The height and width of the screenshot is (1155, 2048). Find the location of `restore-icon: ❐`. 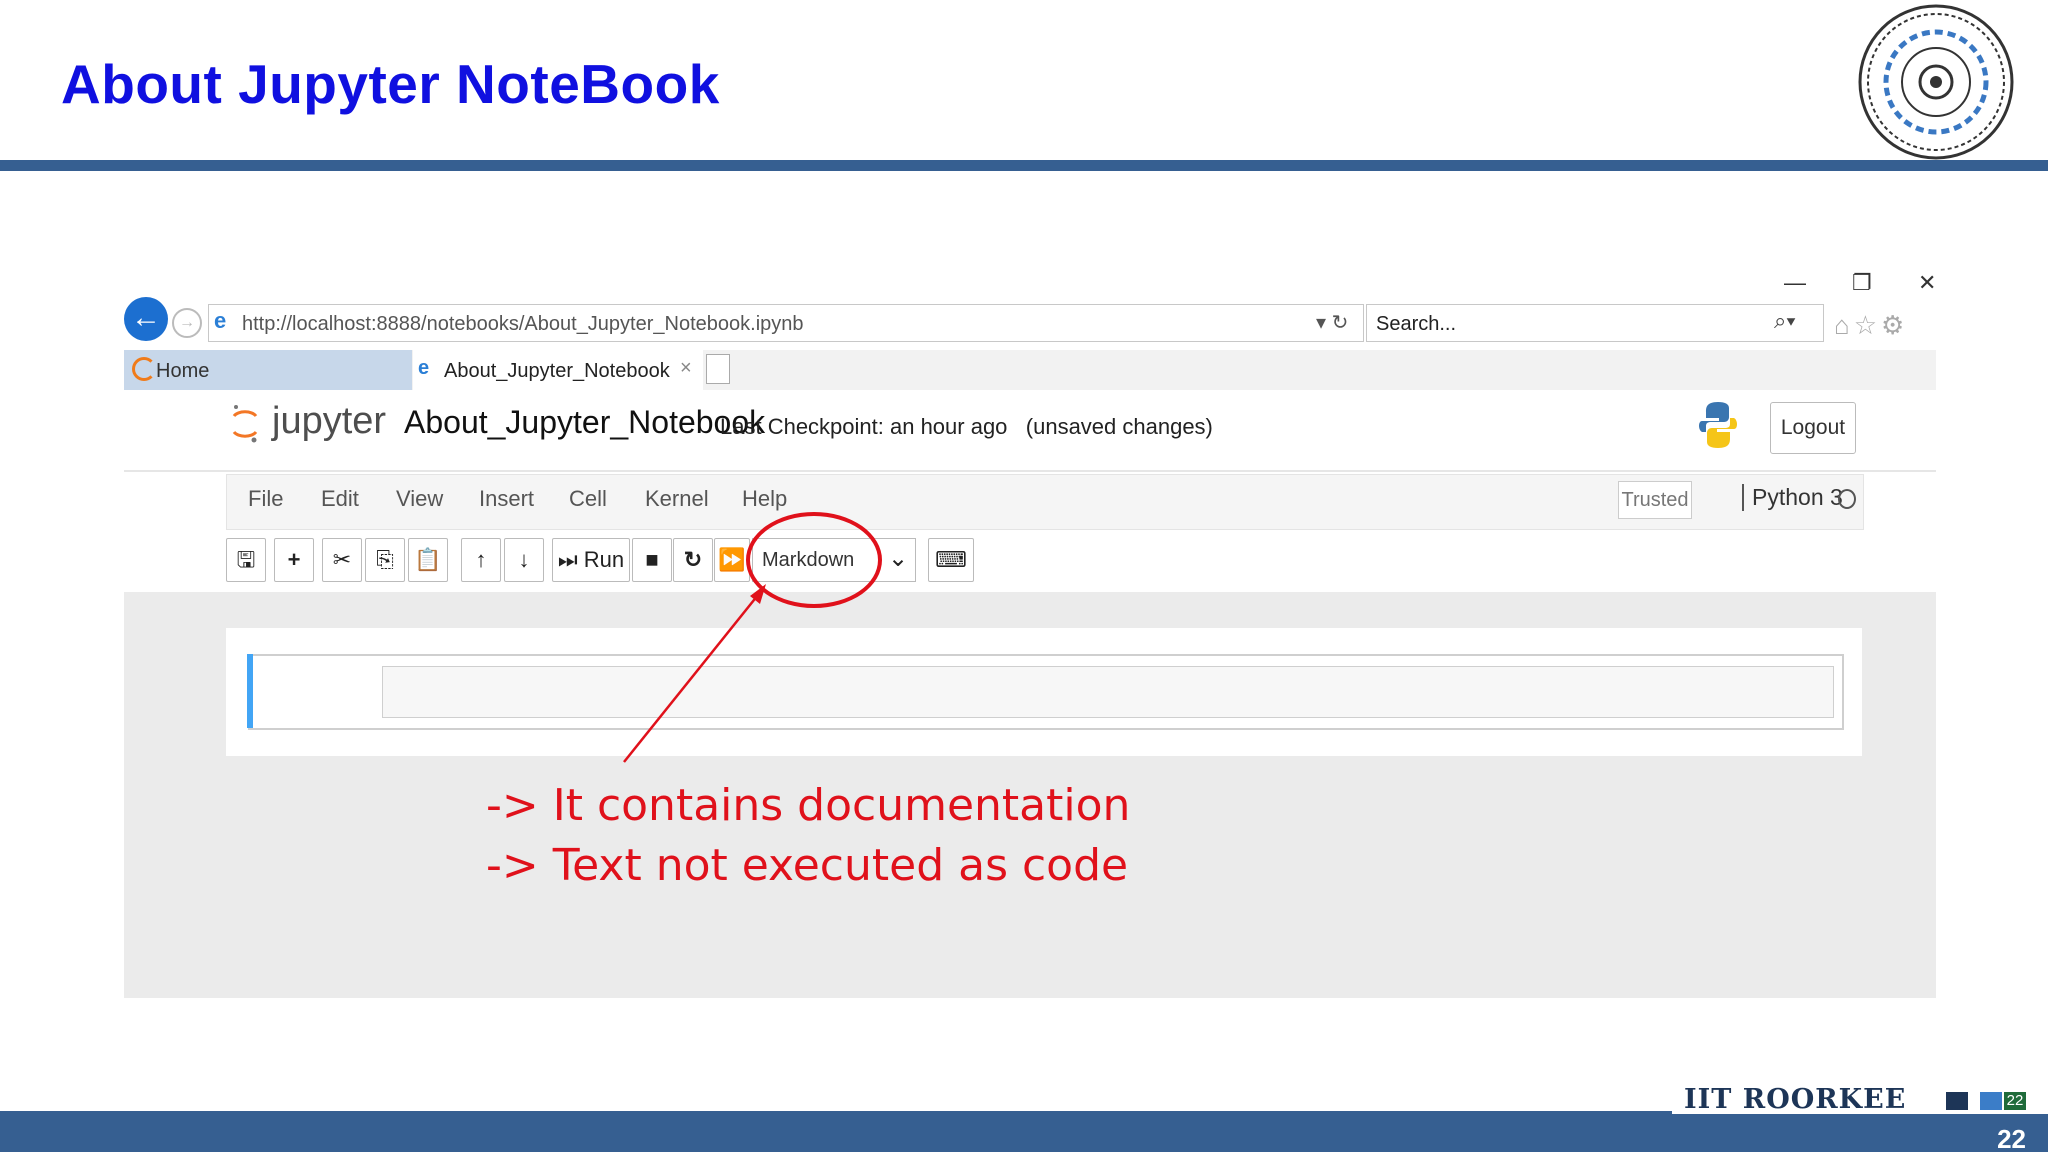

restore-icon: ❐ is located at coordinates (1862, 283).